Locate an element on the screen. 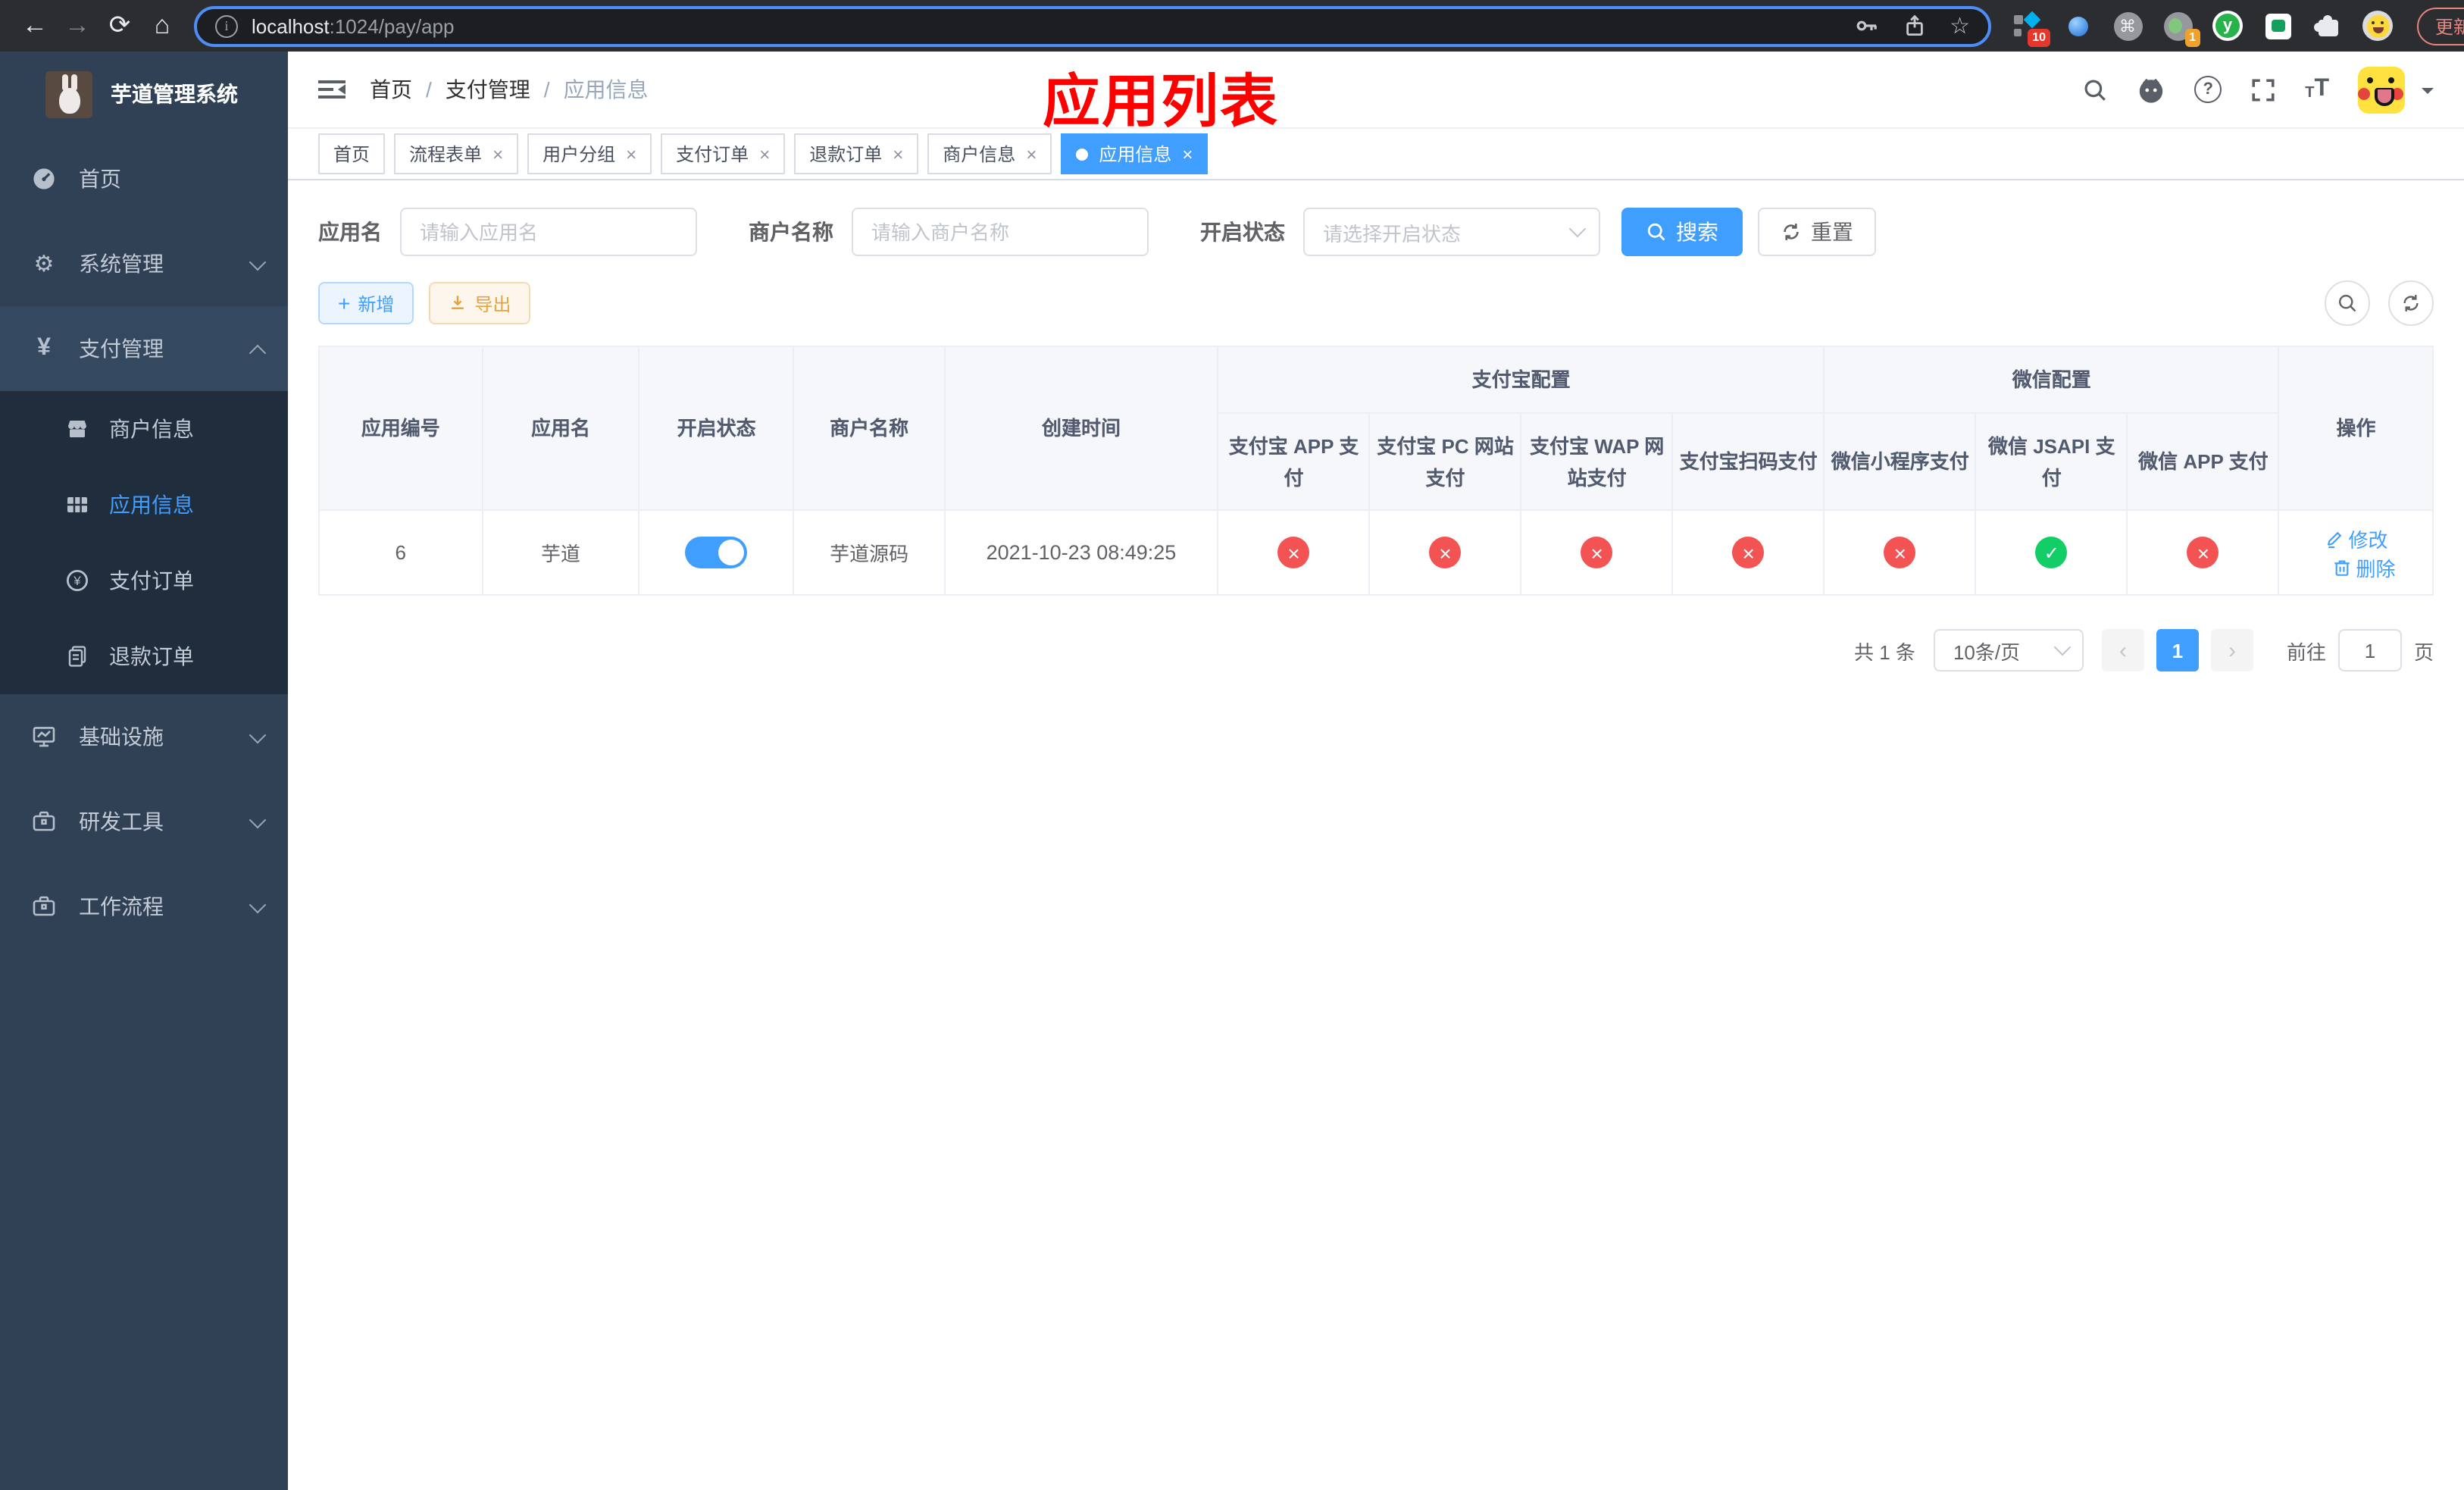  browser-reload-button: ⟳ is located at coordinates (119, 26).